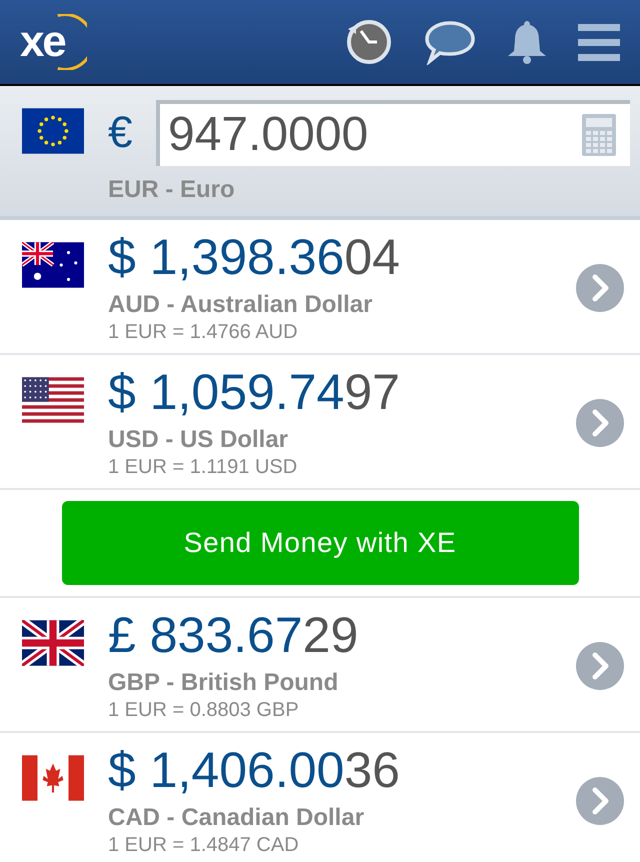  What do you see at coordinates (237, 818) in the screenshot?
I see `currency-name: CAD - Canadian Dollar` at bounding box center [237, 818].